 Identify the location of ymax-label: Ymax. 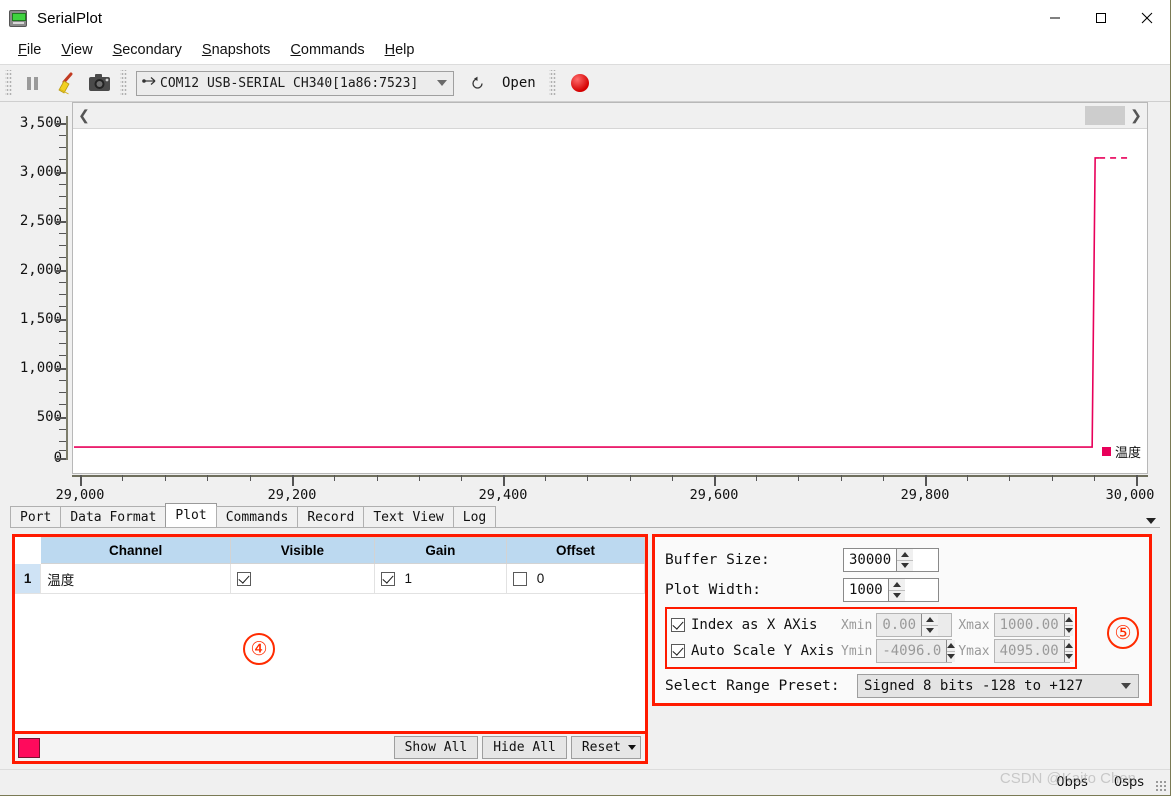
(974, 651).